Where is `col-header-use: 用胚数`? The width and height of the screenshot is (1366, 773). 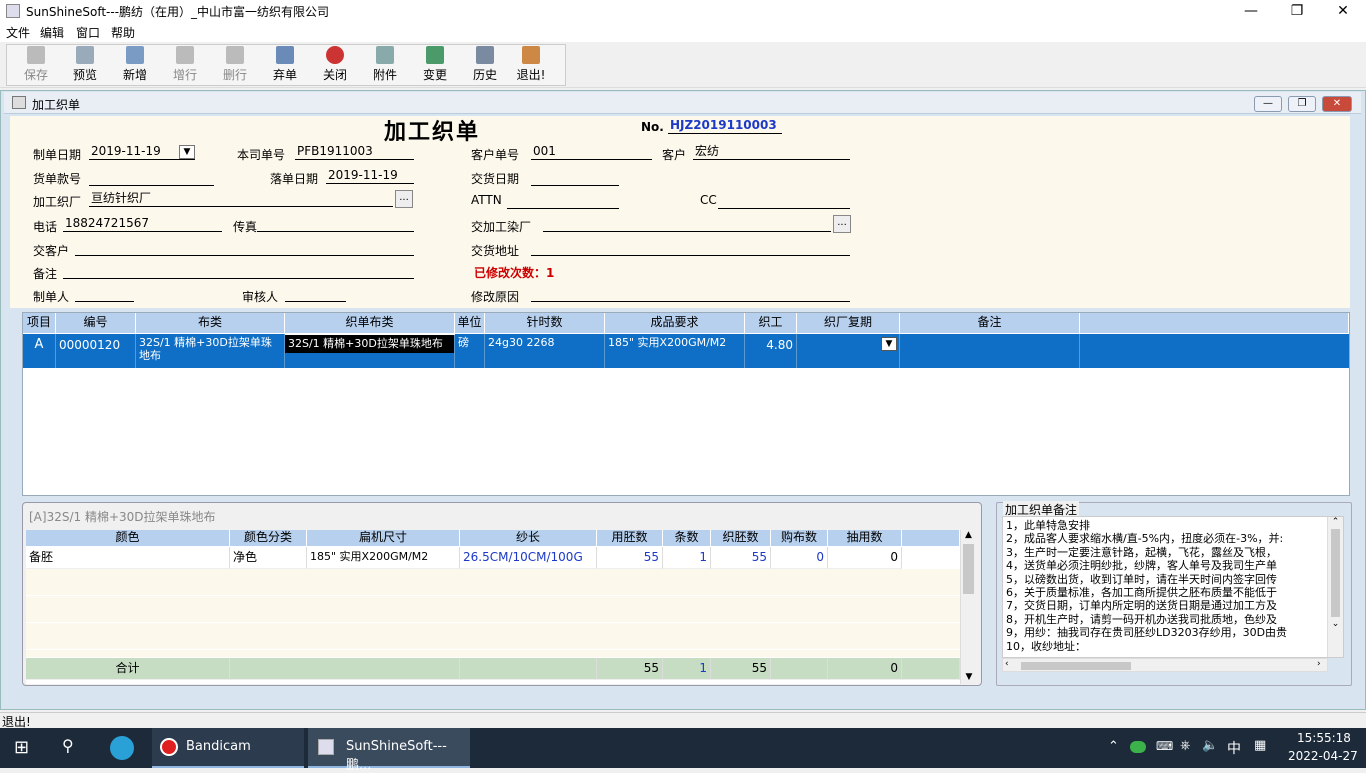 col-header-use: 用胚数 is located at coordinates (630, 538).